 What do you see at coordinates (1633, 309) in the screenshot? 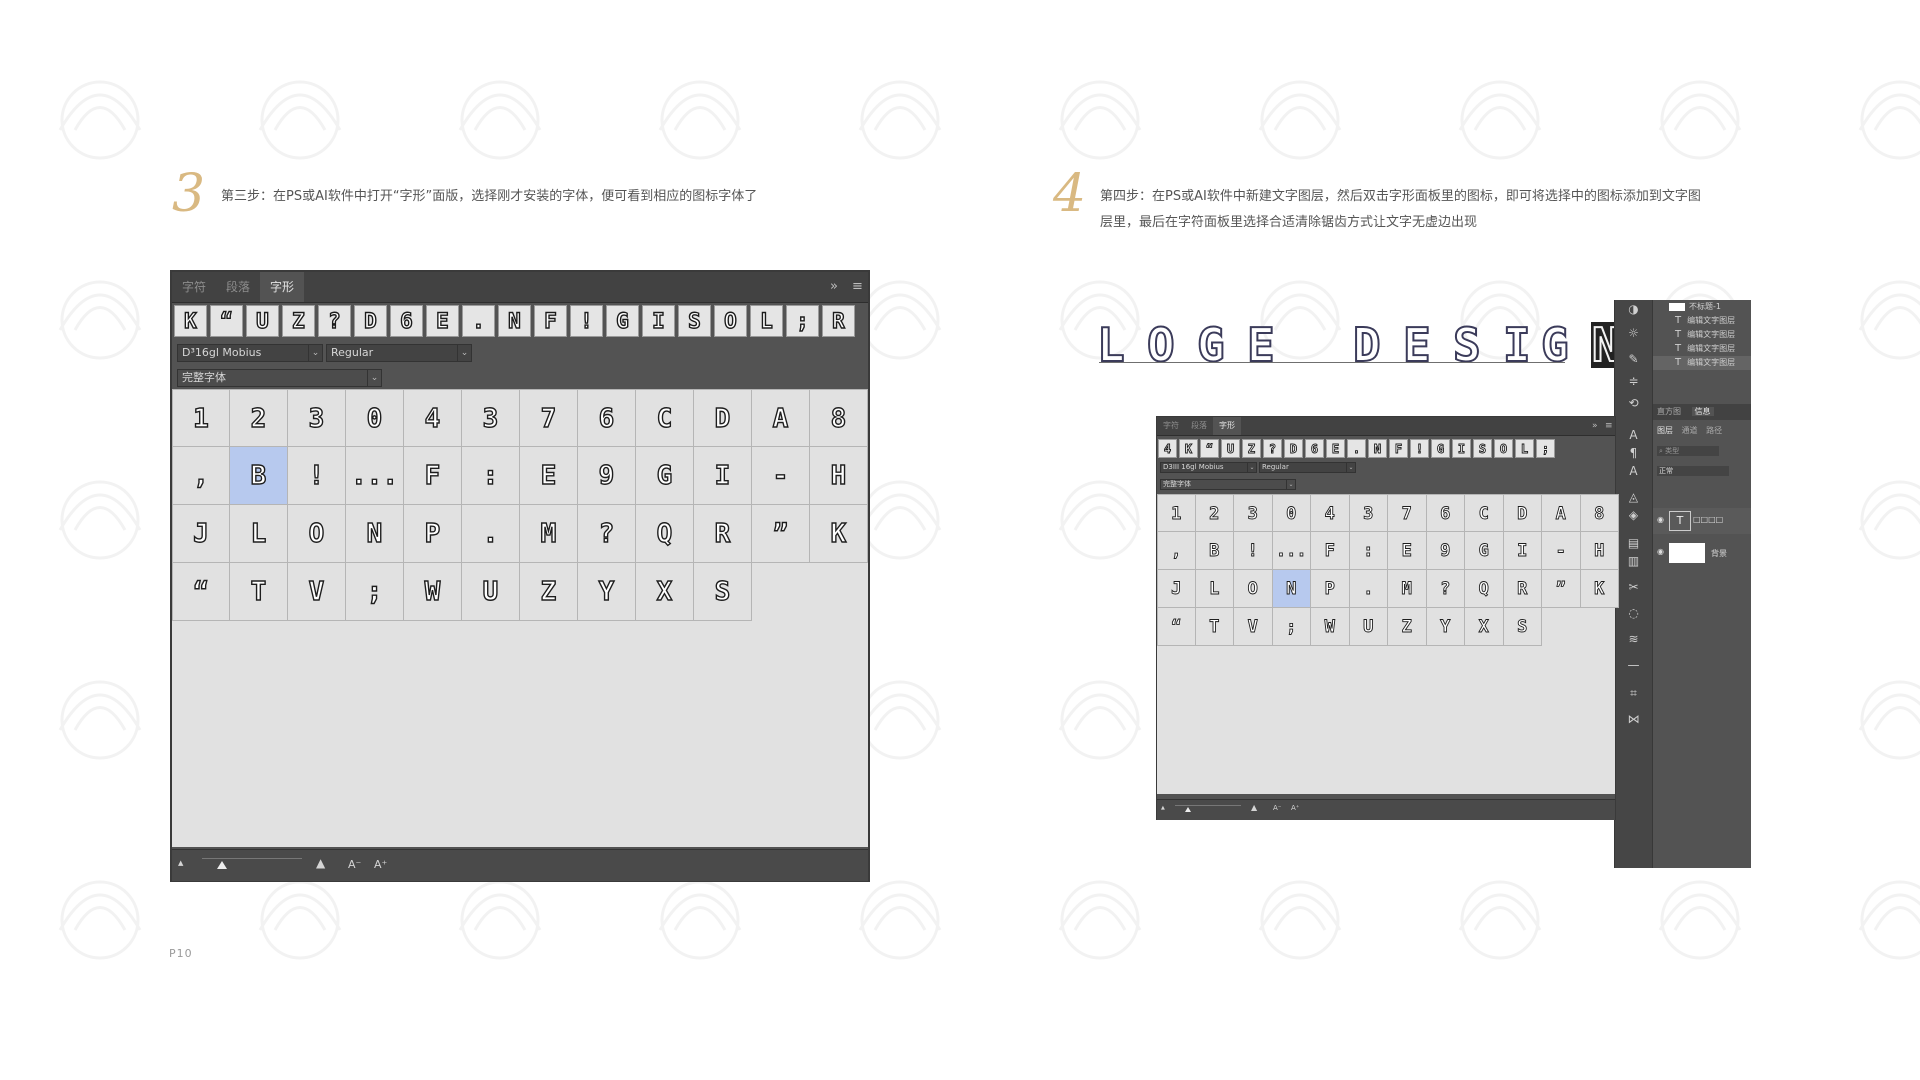
I see `color-icon: ◑` at bounding box center [1633, 309].